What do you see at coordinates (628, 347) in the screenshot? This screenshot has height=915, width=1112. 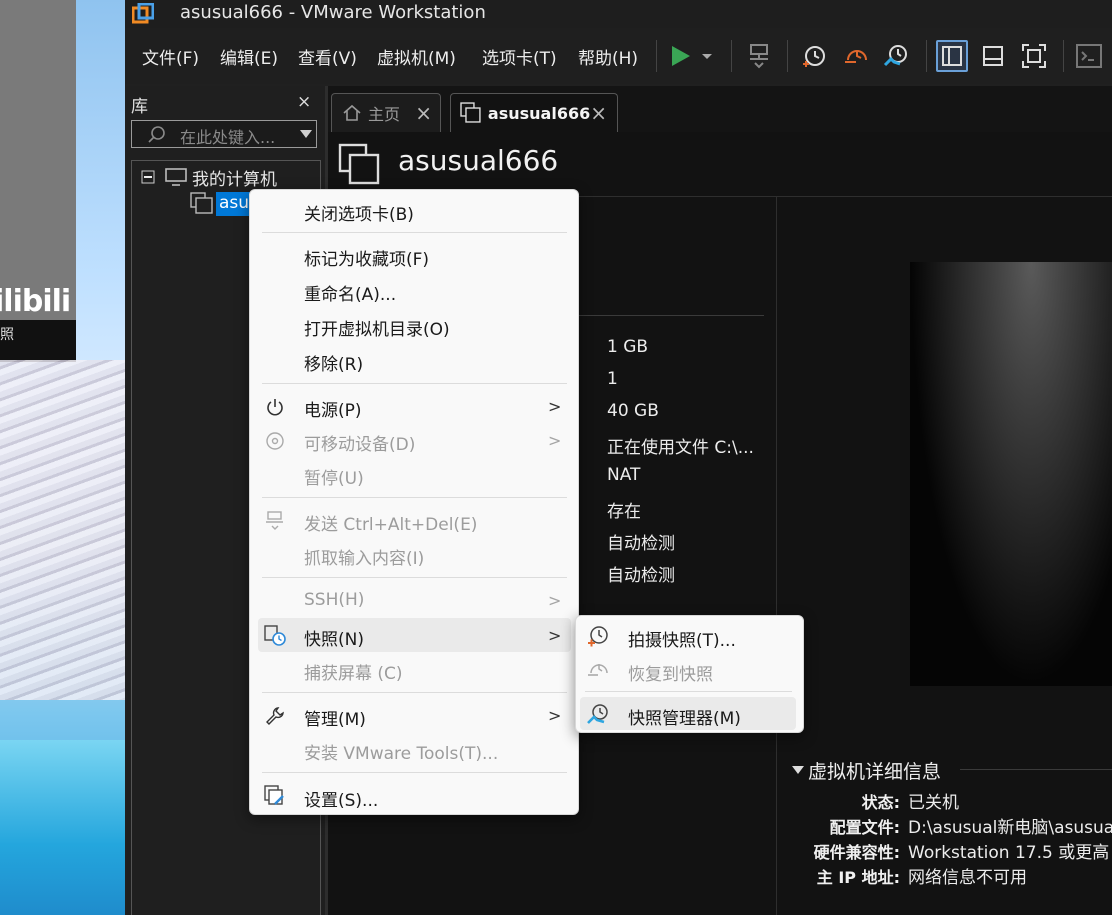 I see `memory-value: 1 GB` at bounding box center [628, 347].